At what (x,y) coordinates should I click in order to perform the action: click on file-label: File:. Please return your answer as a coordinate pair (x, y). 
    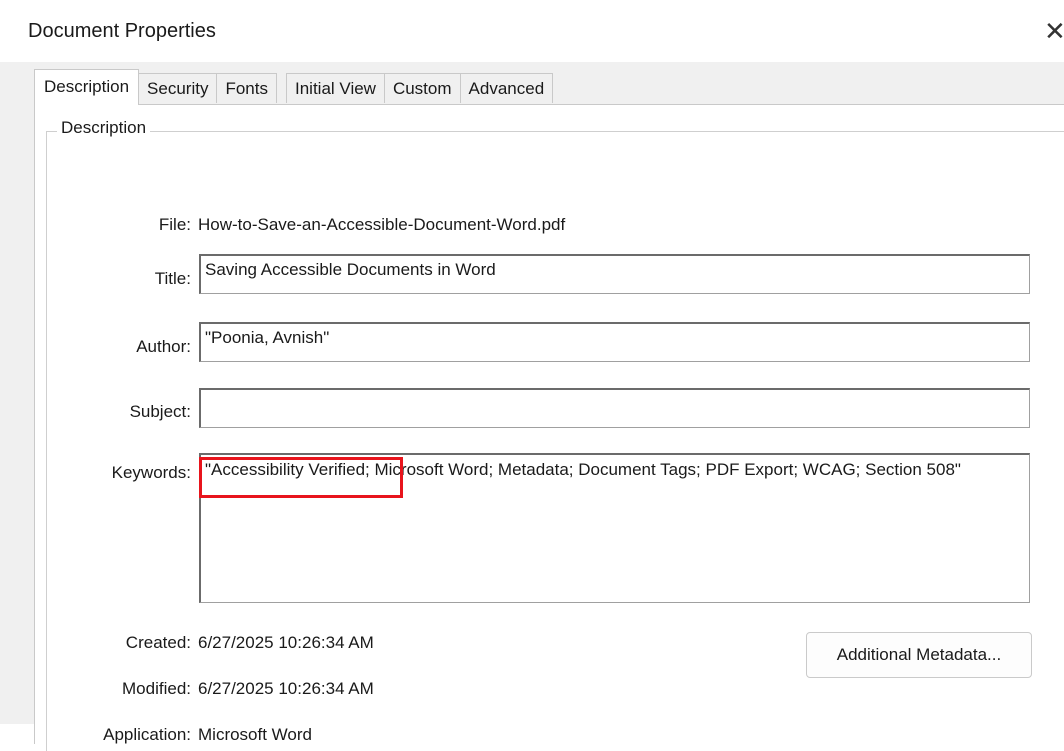
    Looking at the image, I should click on (174, 224).